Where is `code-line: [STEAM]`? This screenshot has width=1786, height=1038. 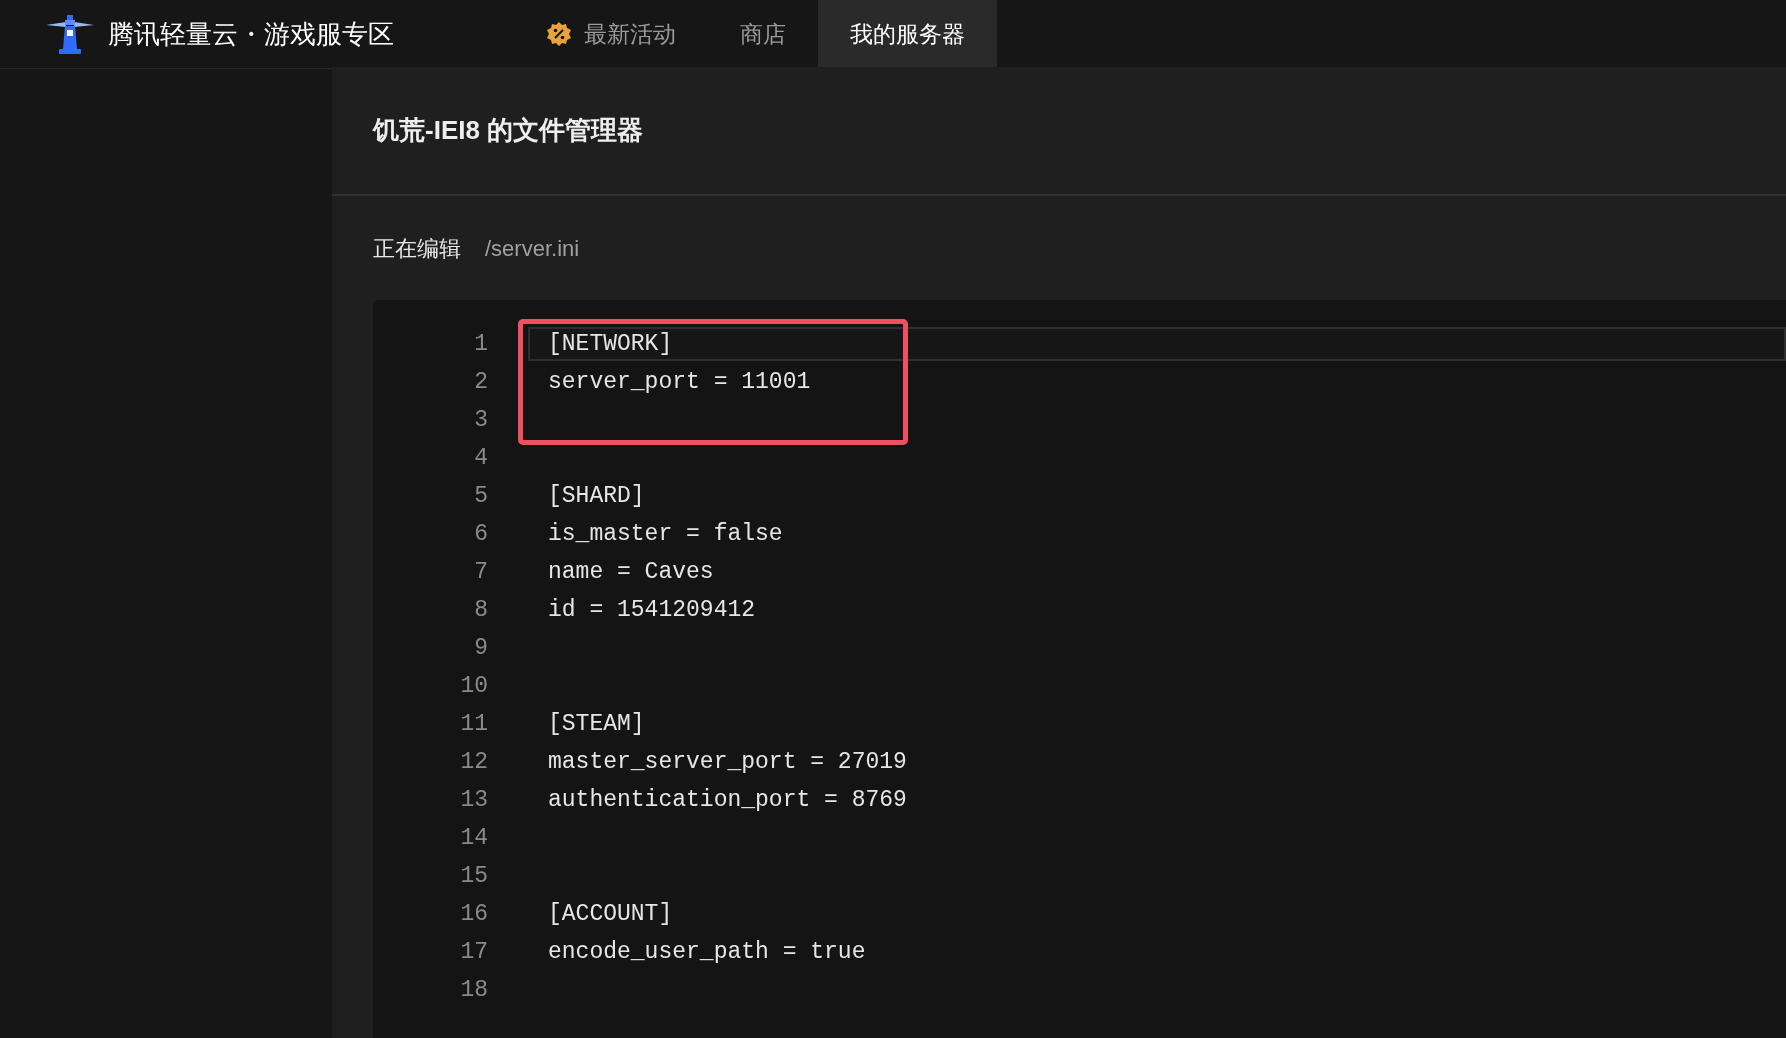
code-line: [STEAM] is located at coordinates (596, 724).